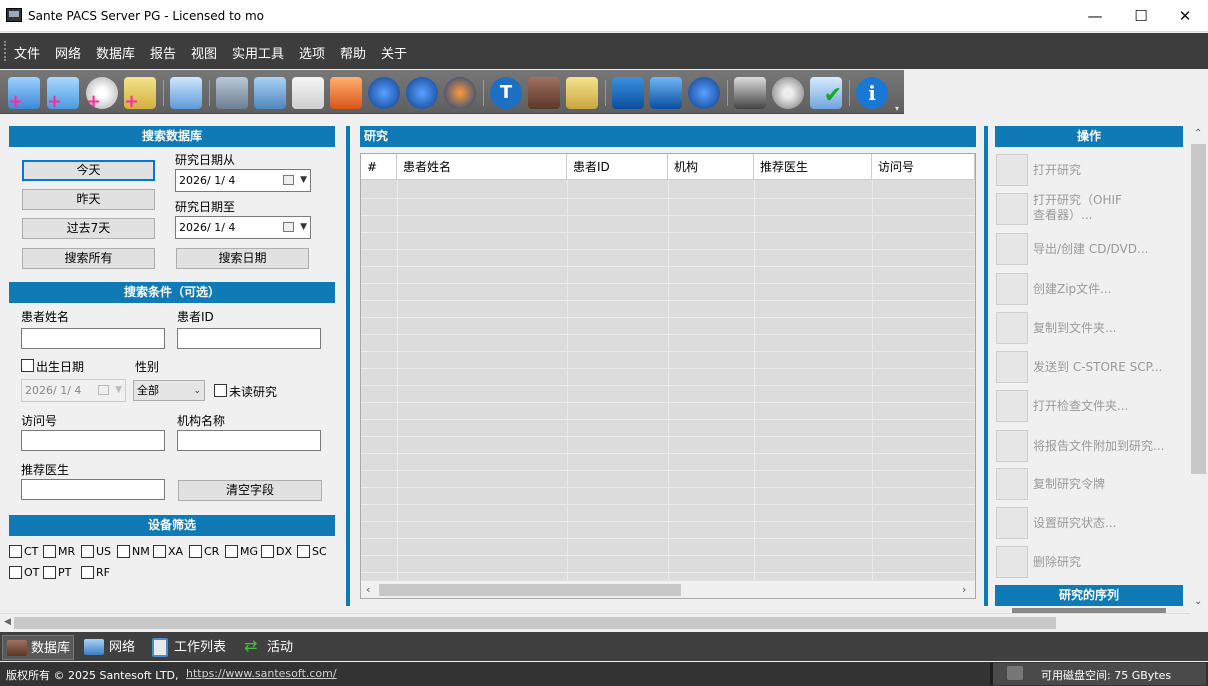 The image size is (1208, 686). I want to click on modality-pt-checkbox, so click(49, 572).